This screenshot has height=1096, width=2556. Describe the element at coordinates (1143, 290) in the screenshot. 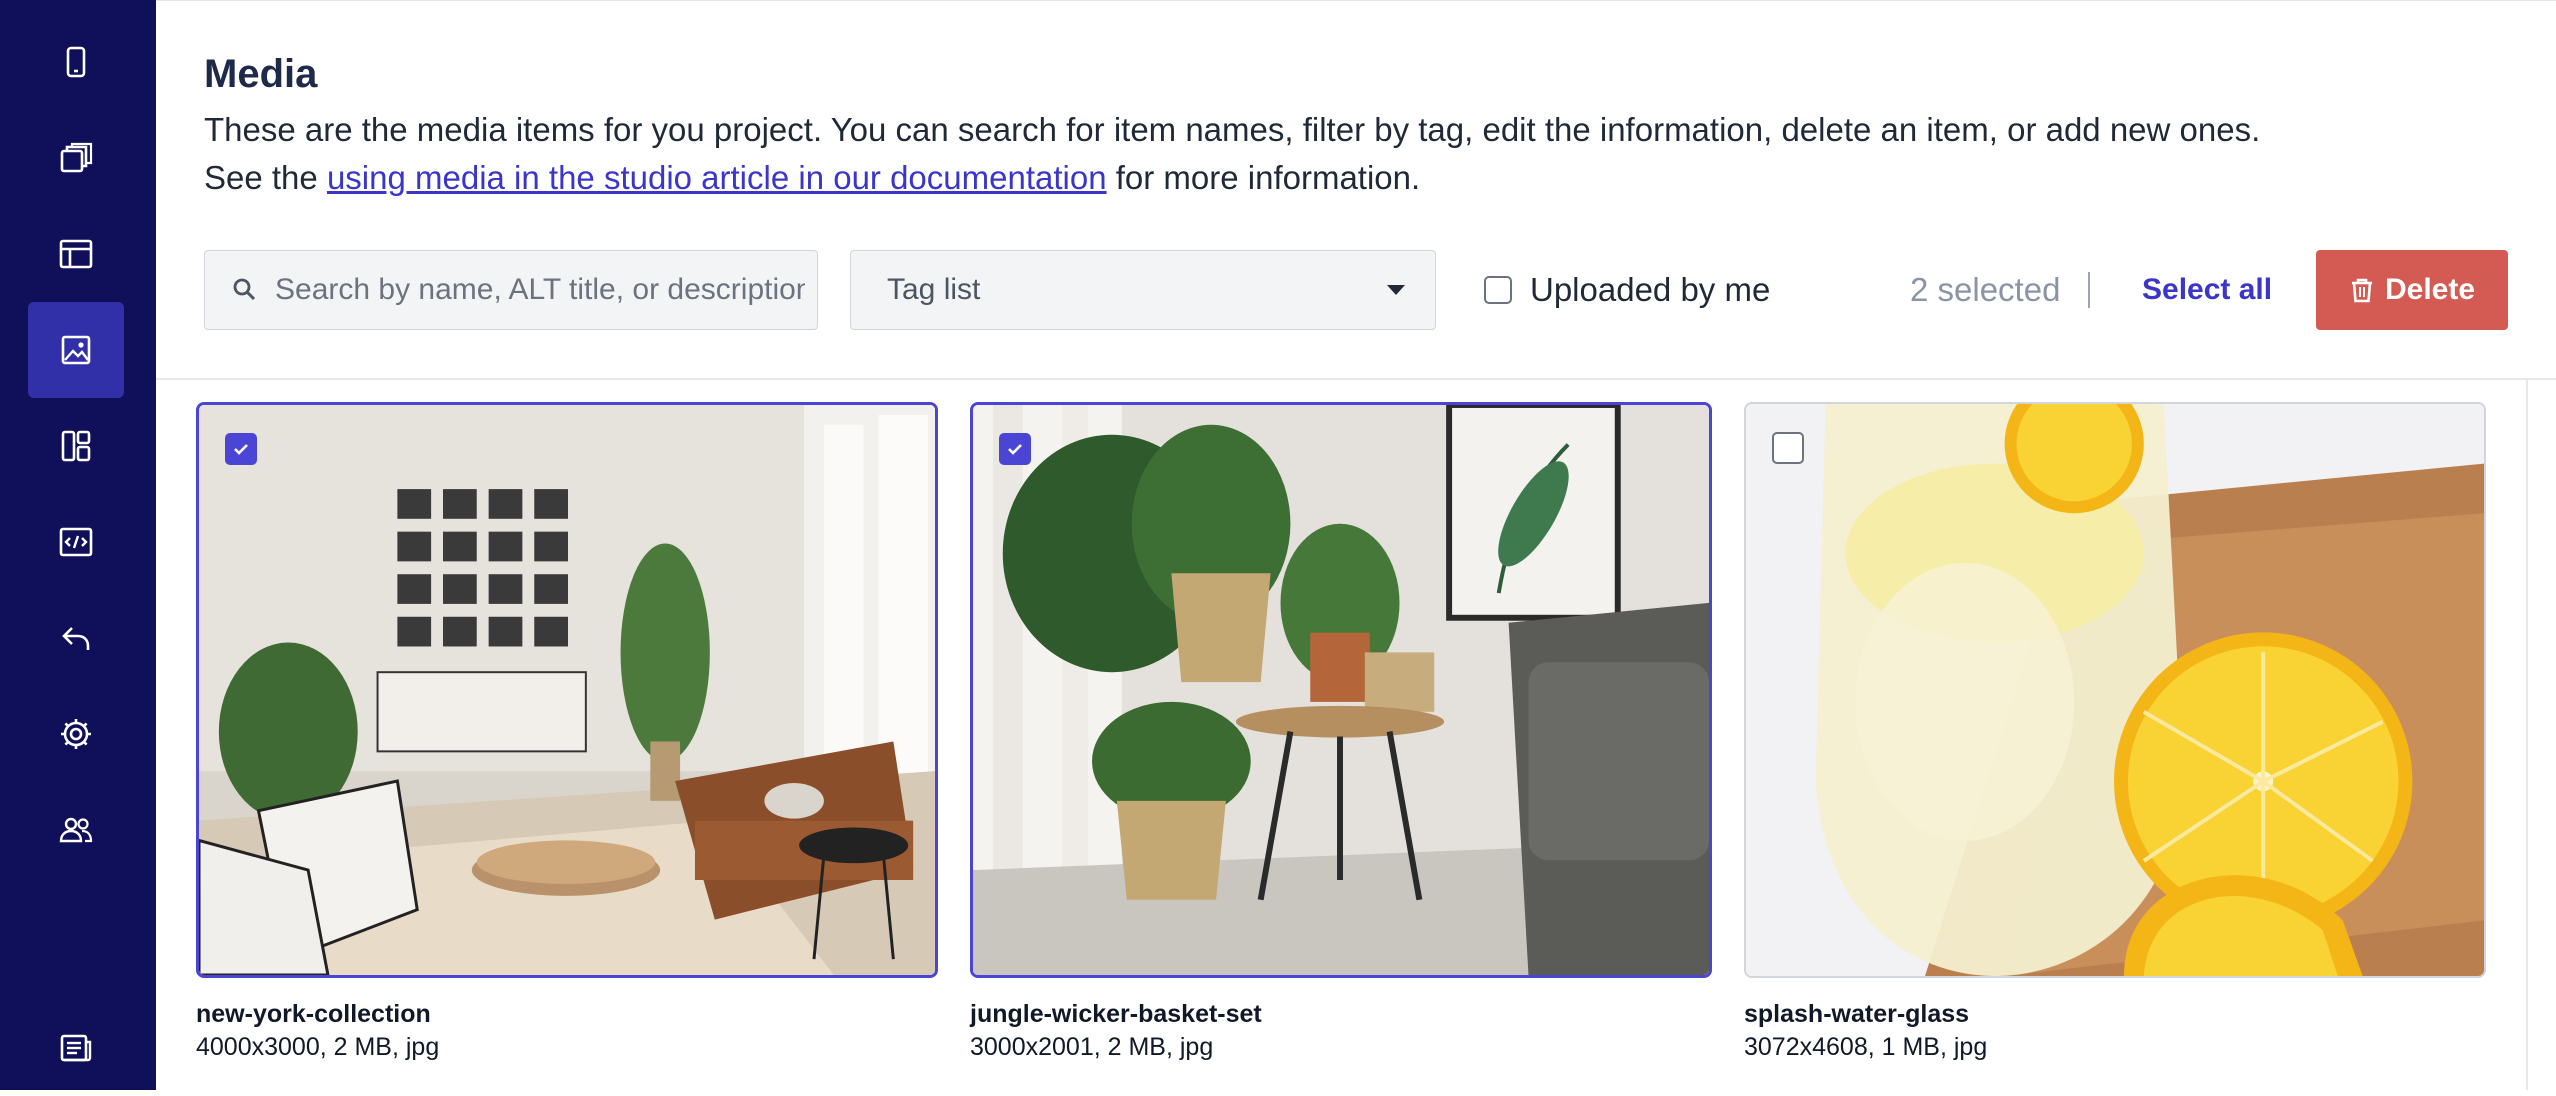

I see `tag-list-dropdown: Tag list` at that location.